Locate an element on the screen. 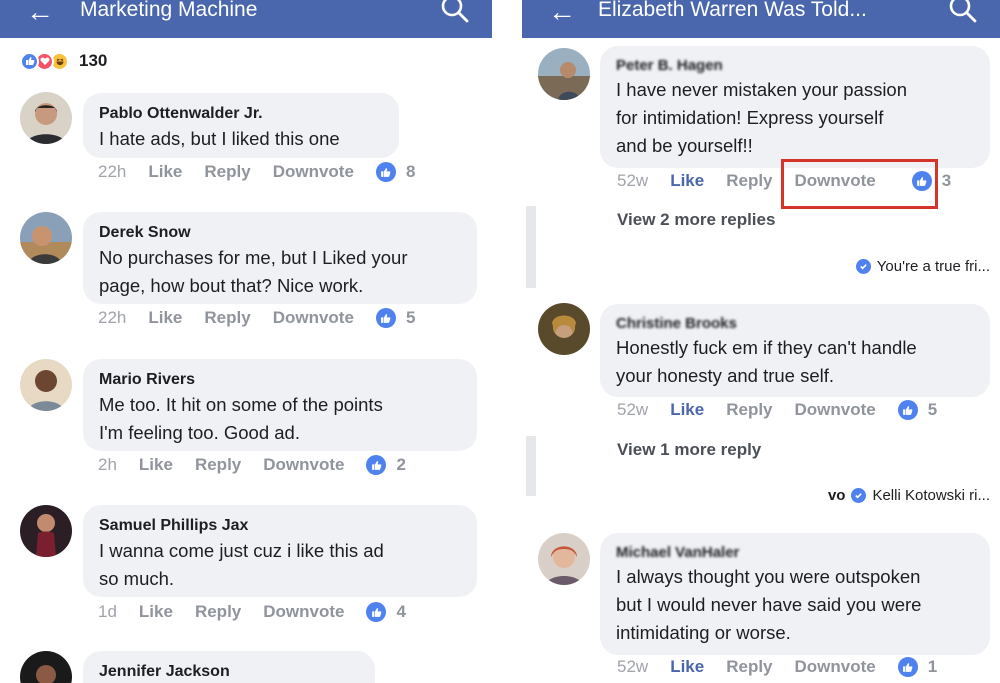 The image size is (1000, 683). top-bar: ← Marketing Machine is located at coordinates (246, 19).